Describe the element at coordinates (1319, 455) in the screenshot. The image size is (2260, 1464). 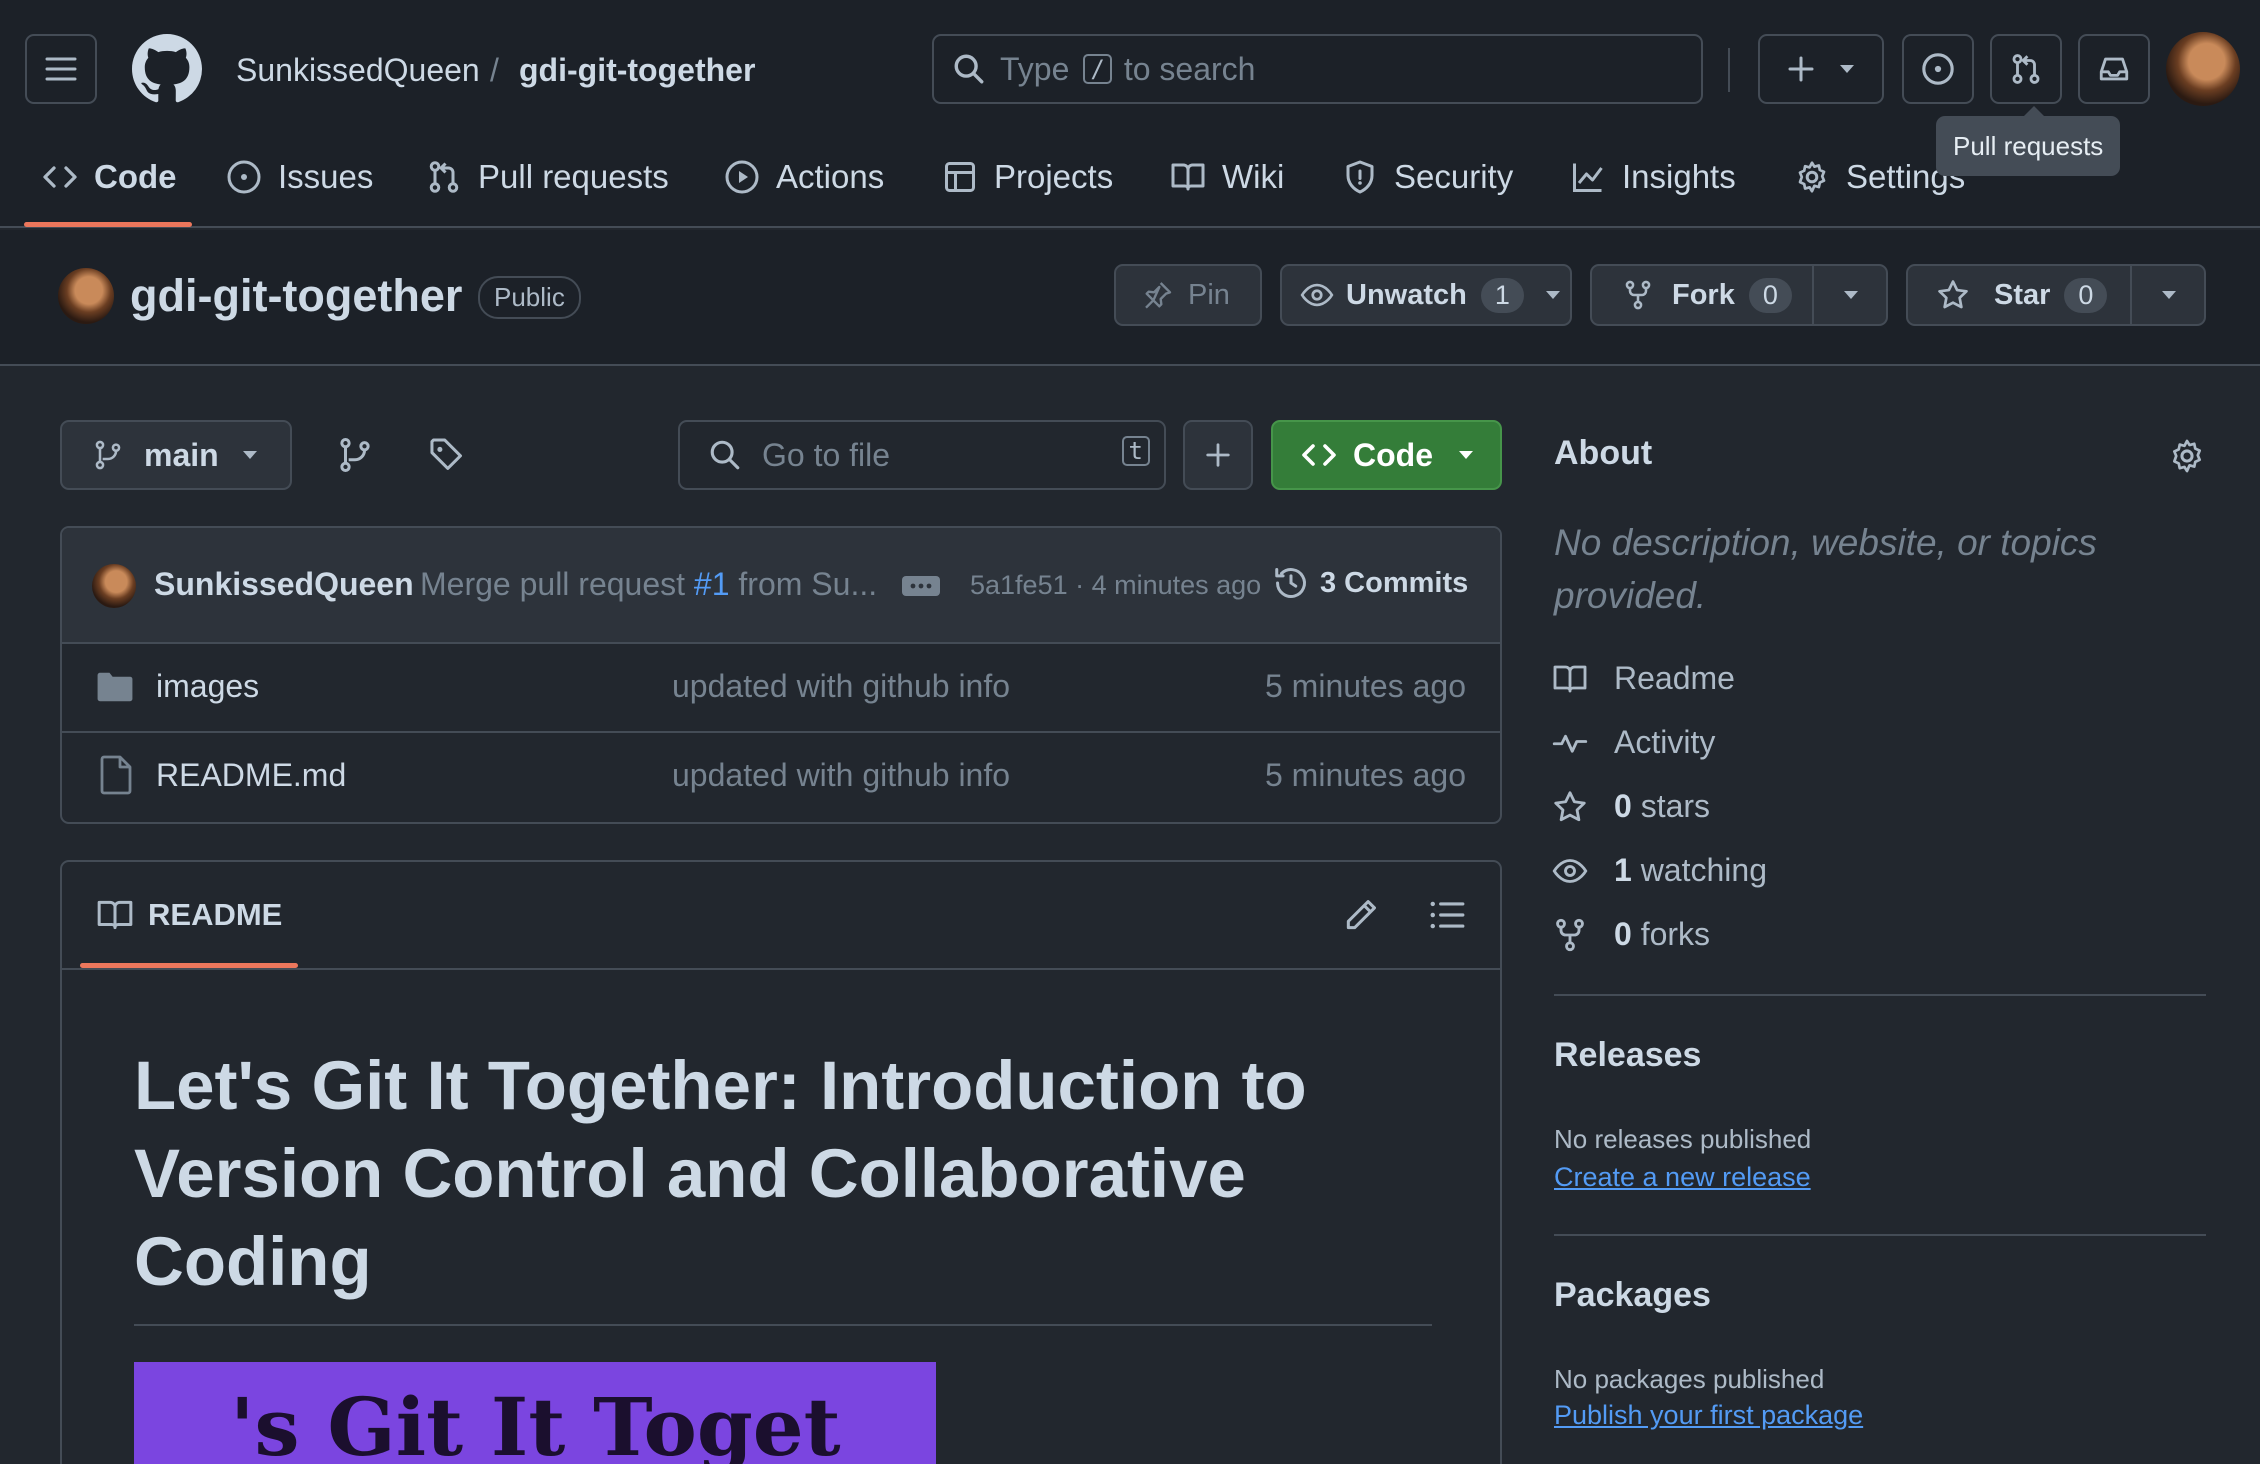
I see `code-icon` at that location.